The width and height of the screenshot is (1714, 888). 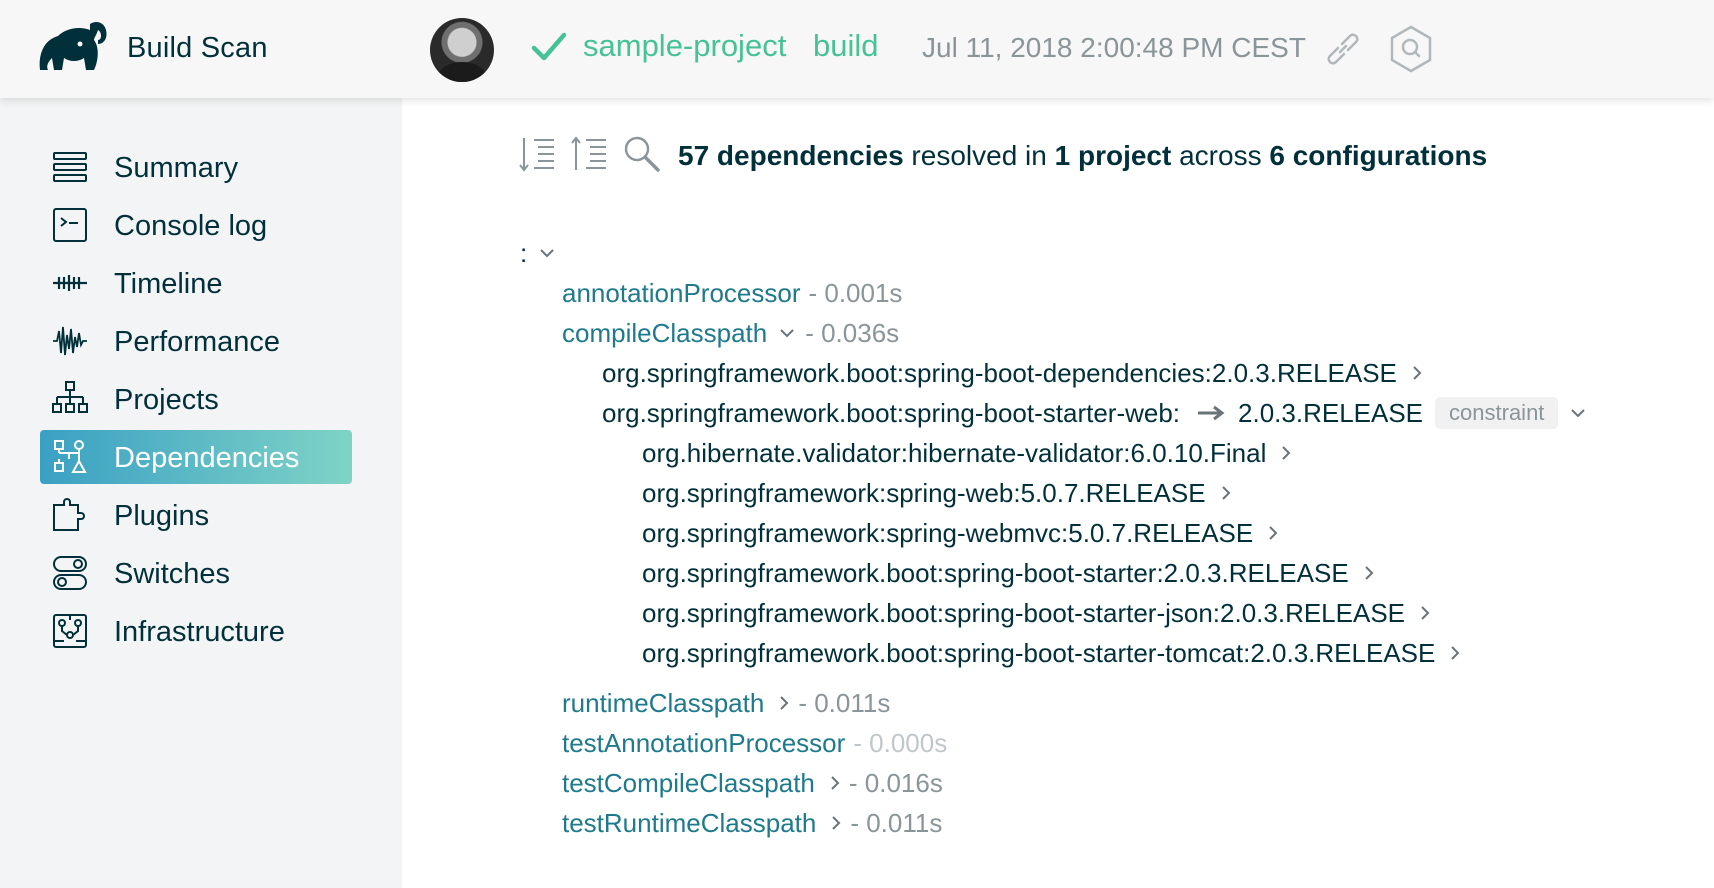 I want to click on sidebar-item-projects: Projects, so click(x=196, y=399).